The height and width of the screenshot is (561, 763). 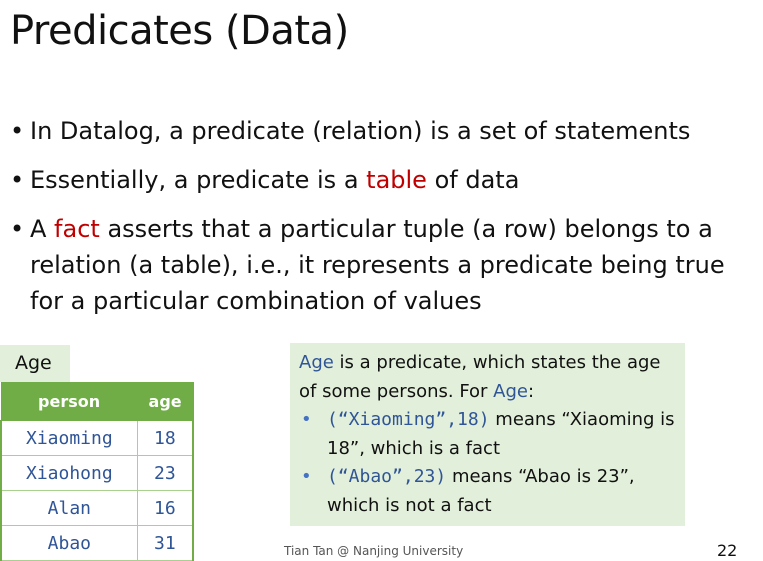 What do you see at coordinates (408, 419) in the screenshot?
I see `tuple-code: (“Xiaoming”,18)` at bounding box center [408, 419].